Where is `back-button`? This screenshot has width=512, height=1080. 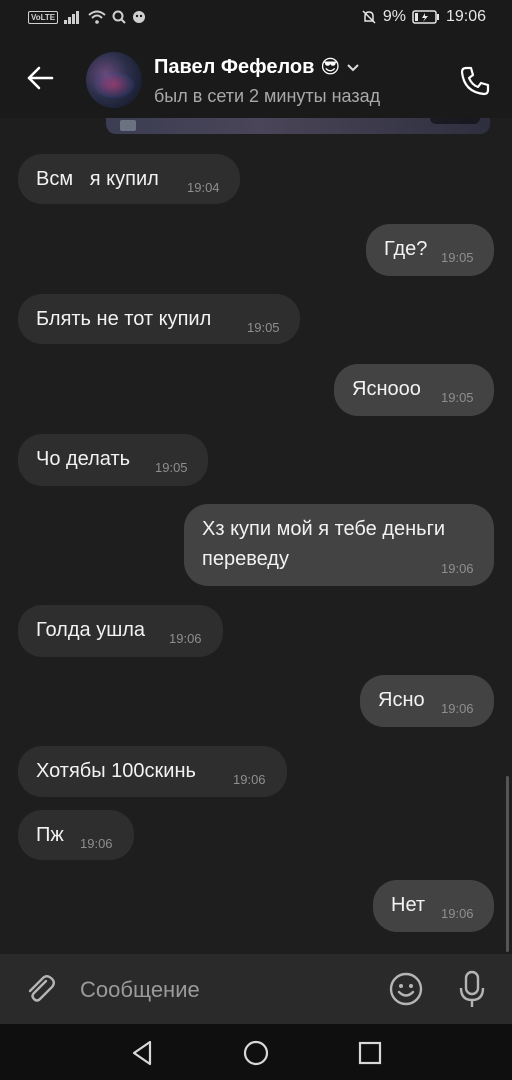 back-button is located at coordinates (40, 78).